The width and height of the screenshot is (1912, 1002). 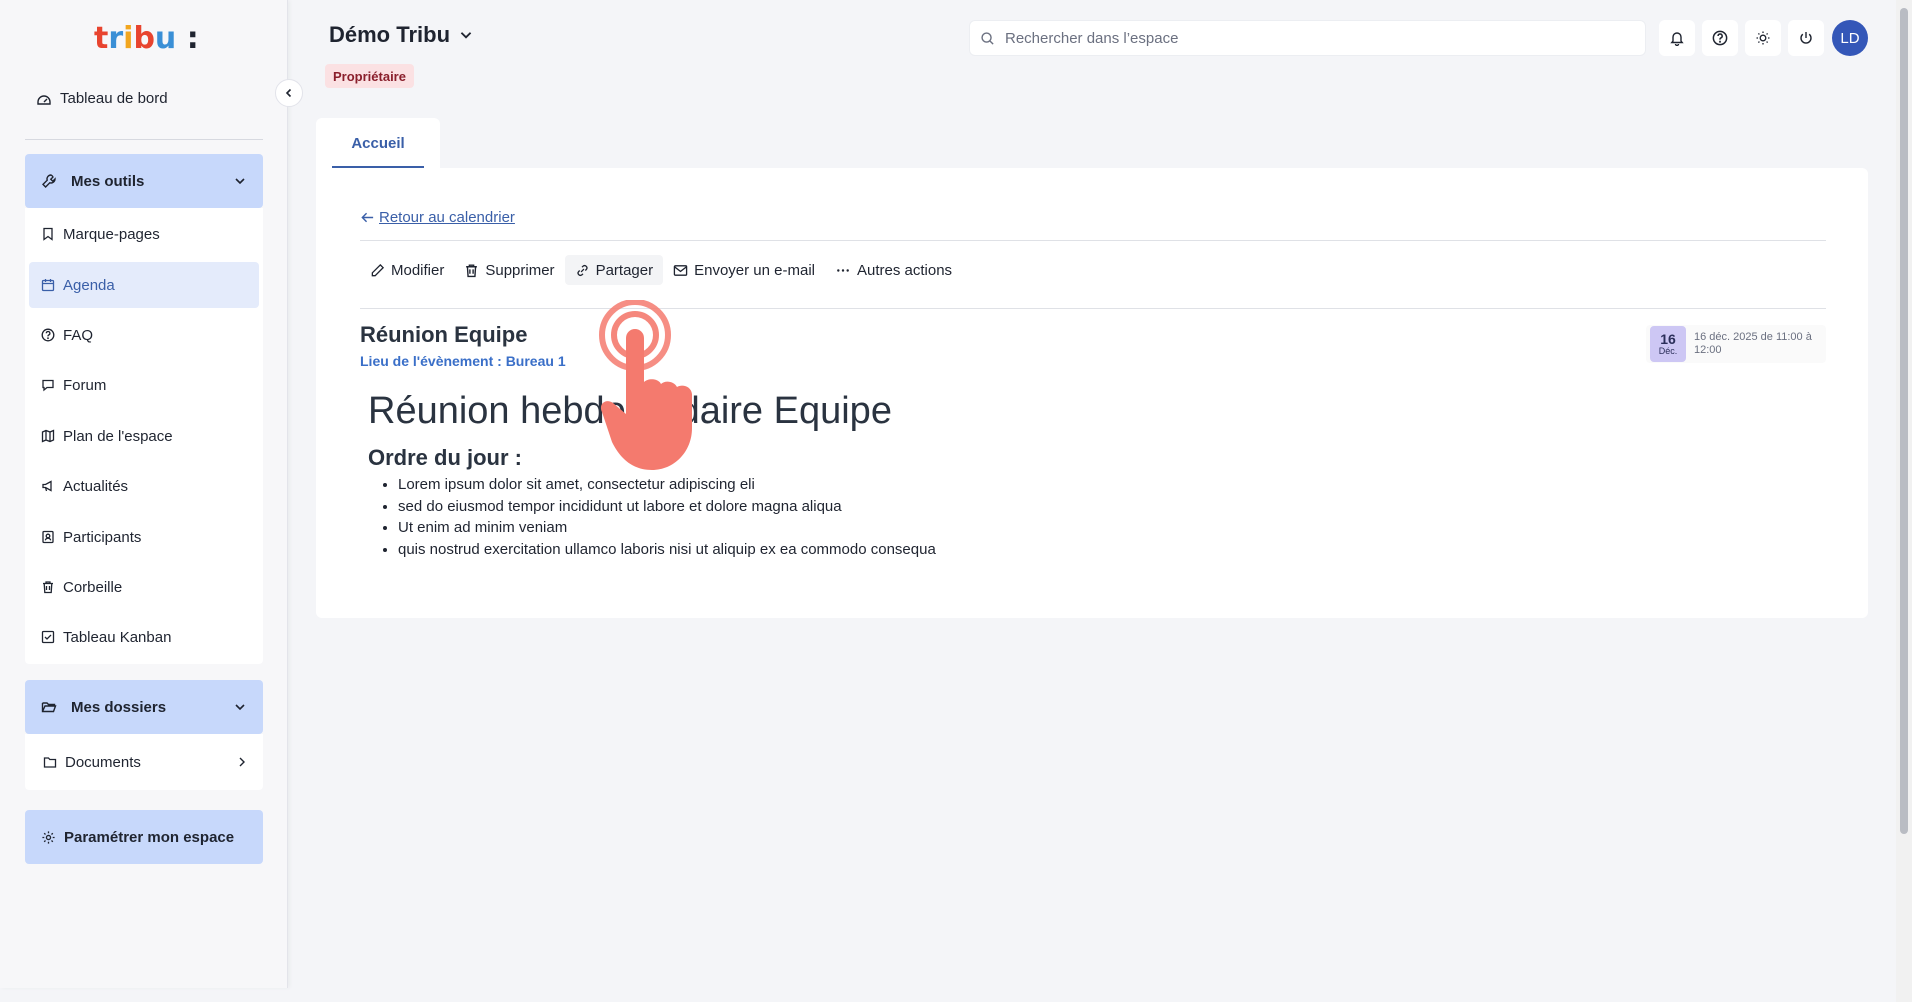 What do you see at coordinates (44, 99) in the screenshot?
I see `gauge-icon` at bounding box center [44, 99].